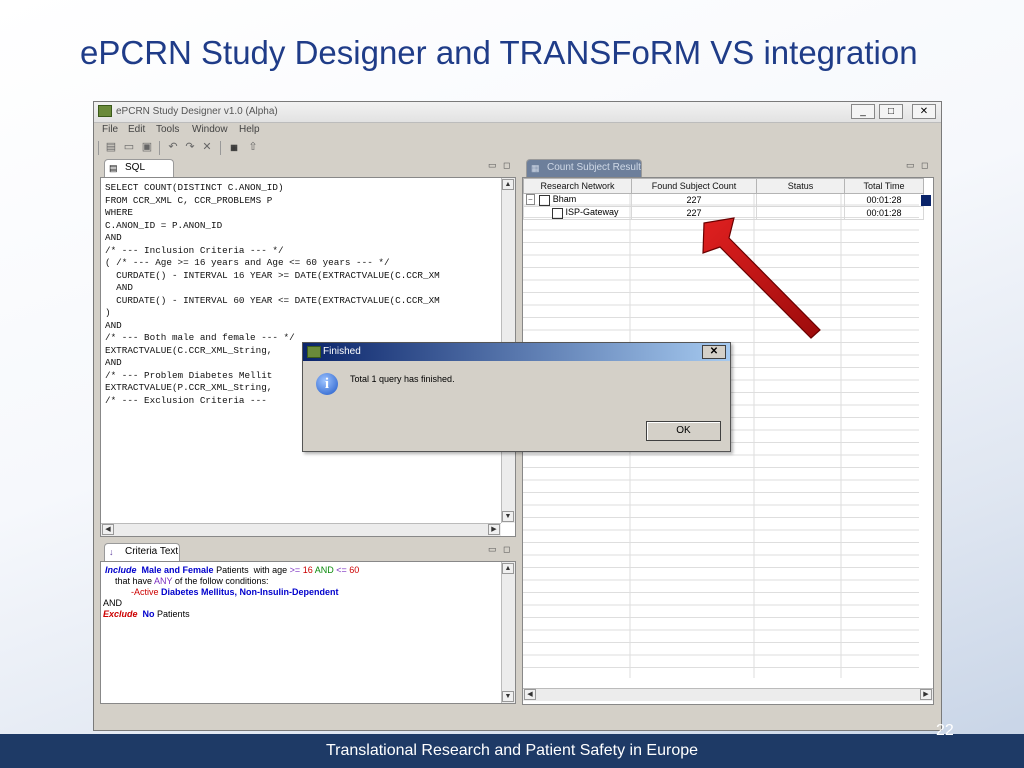 The height and width of the screenshot is (768, 1024). I want to click on redo-icon: ↷, so click(190, 147).